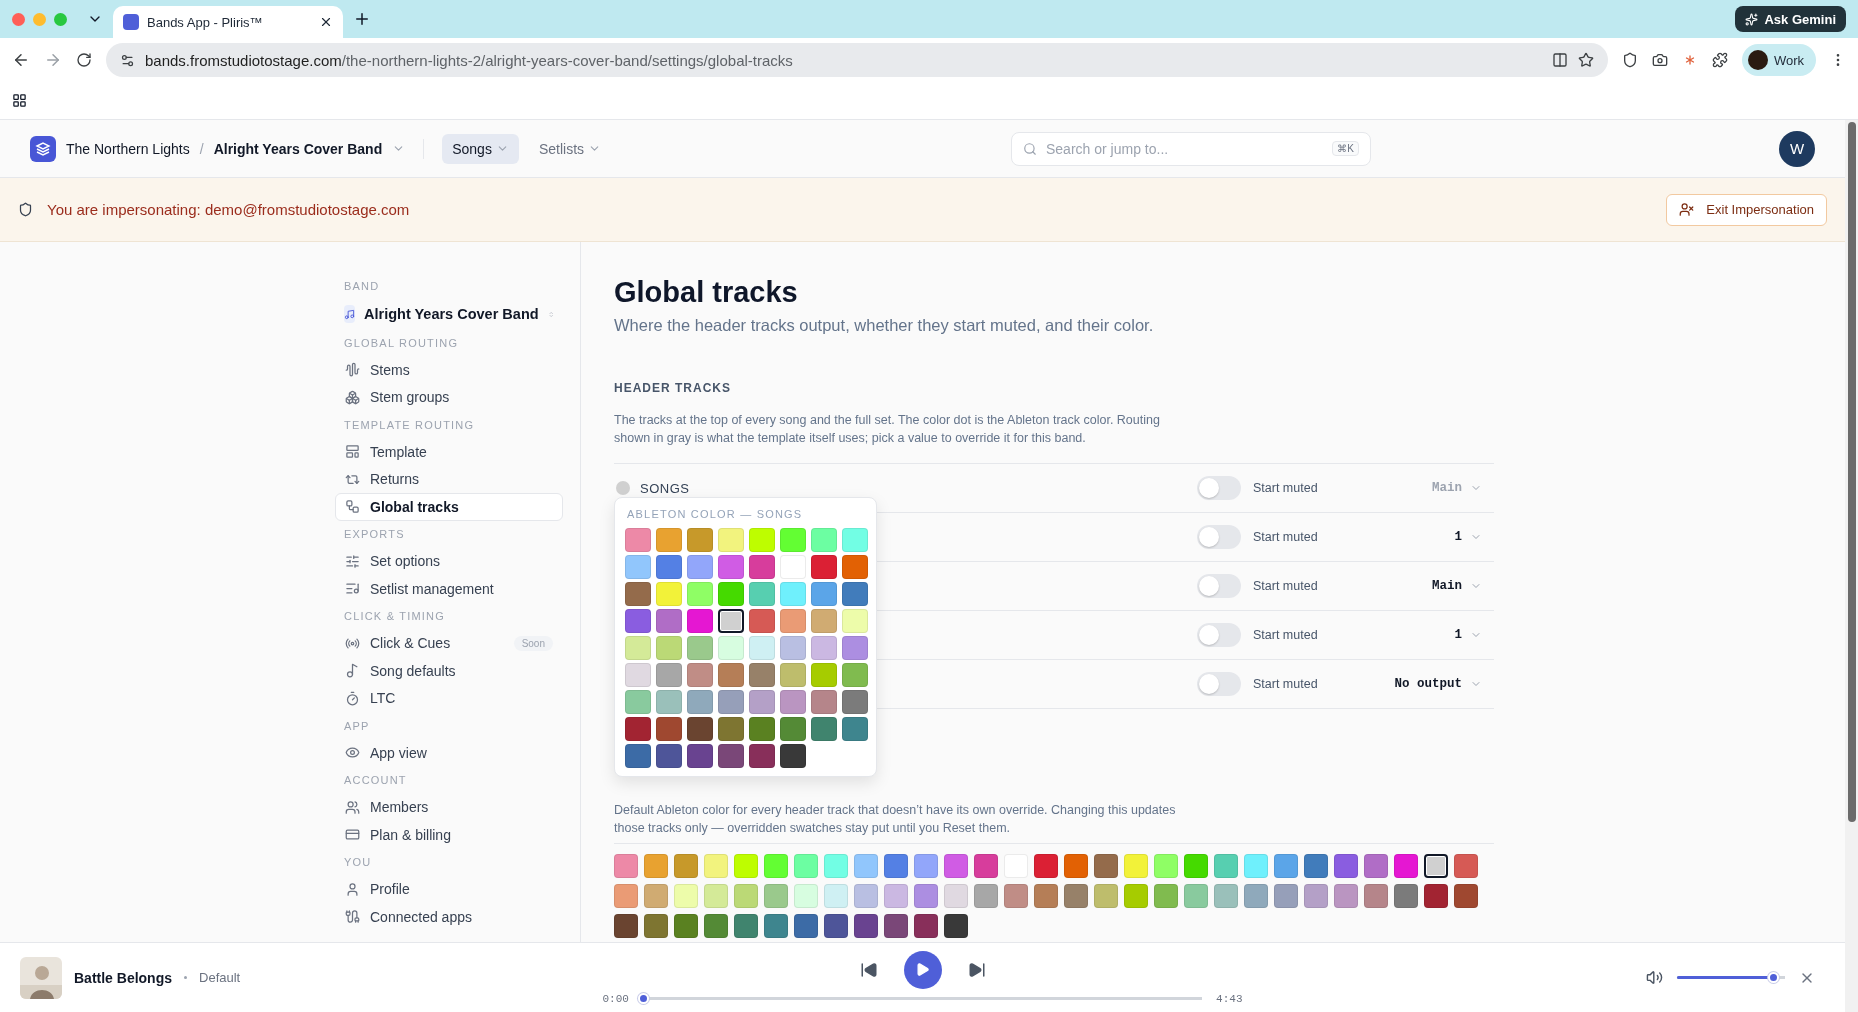 The image size is (1858, 1012). I want to click on sidebar-item: Stems, so click(449, 370).